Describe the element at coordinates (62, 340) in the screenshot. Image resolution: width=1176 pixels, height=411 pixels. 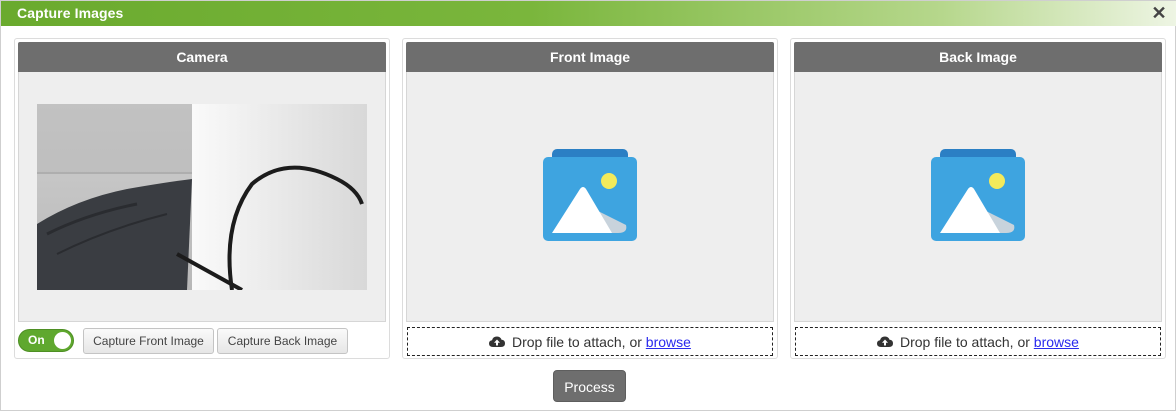
I see `camera-toggle-knob` at that location.